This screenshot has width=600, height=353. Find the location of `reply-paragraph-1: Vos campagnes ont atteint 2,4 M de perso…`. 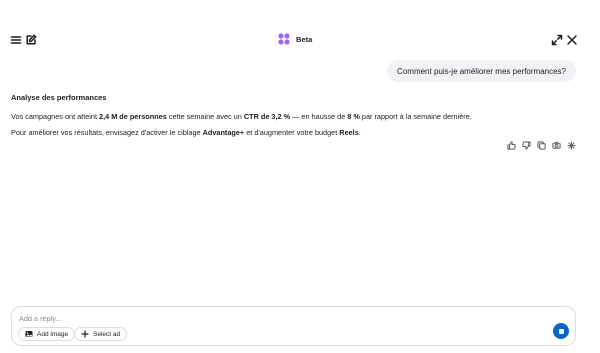

reply-paragraph-1: Vos campagnes ont atteint 2,4 M de perso… is located at coordinates (296, 117).